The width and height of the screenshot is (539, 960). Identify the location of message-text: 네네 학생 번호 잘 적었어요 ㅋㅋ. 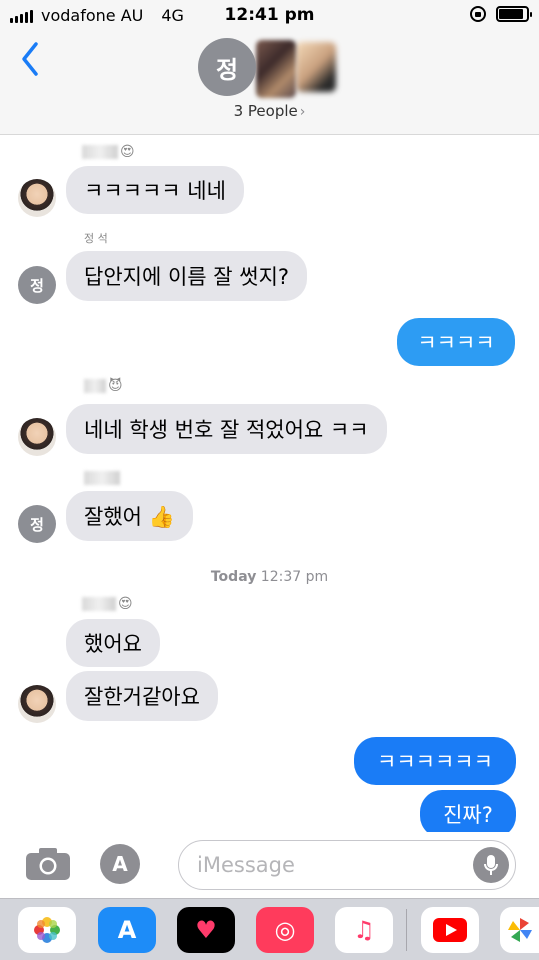
(226, 430).